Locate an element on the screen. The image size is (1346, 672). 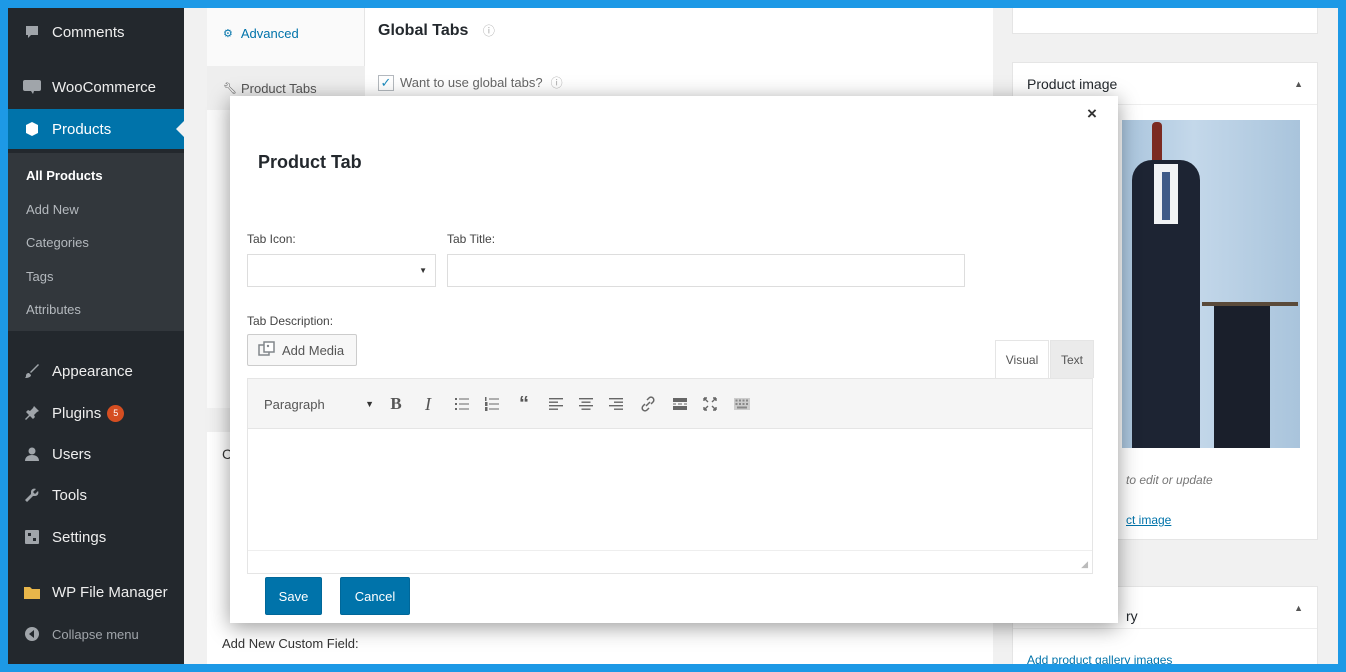
sidebar-item-label: Appearance is located at coordinates (92, 371).